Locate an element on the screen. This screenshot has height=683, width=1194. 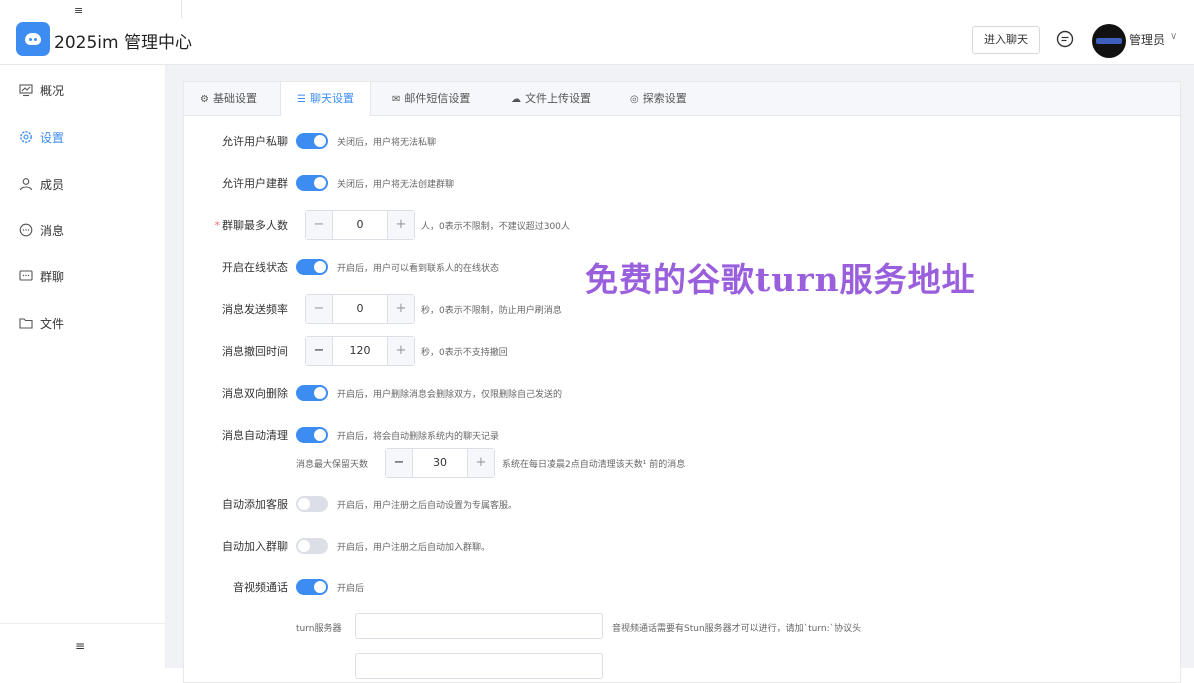
admin-name: 管理员 is located at coordinates (1147, 39).